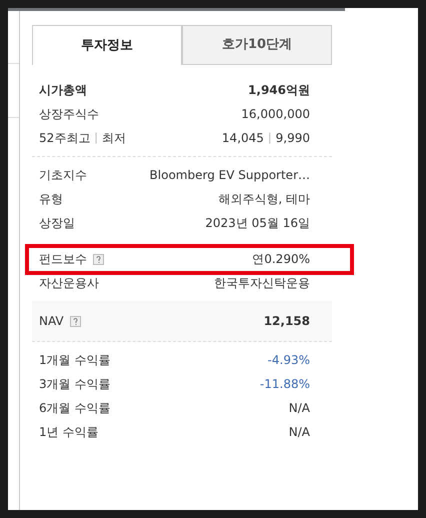 The width and height of the screenshot is (426, 518). I want to click on row-value: 14,045, so click(243, 138).